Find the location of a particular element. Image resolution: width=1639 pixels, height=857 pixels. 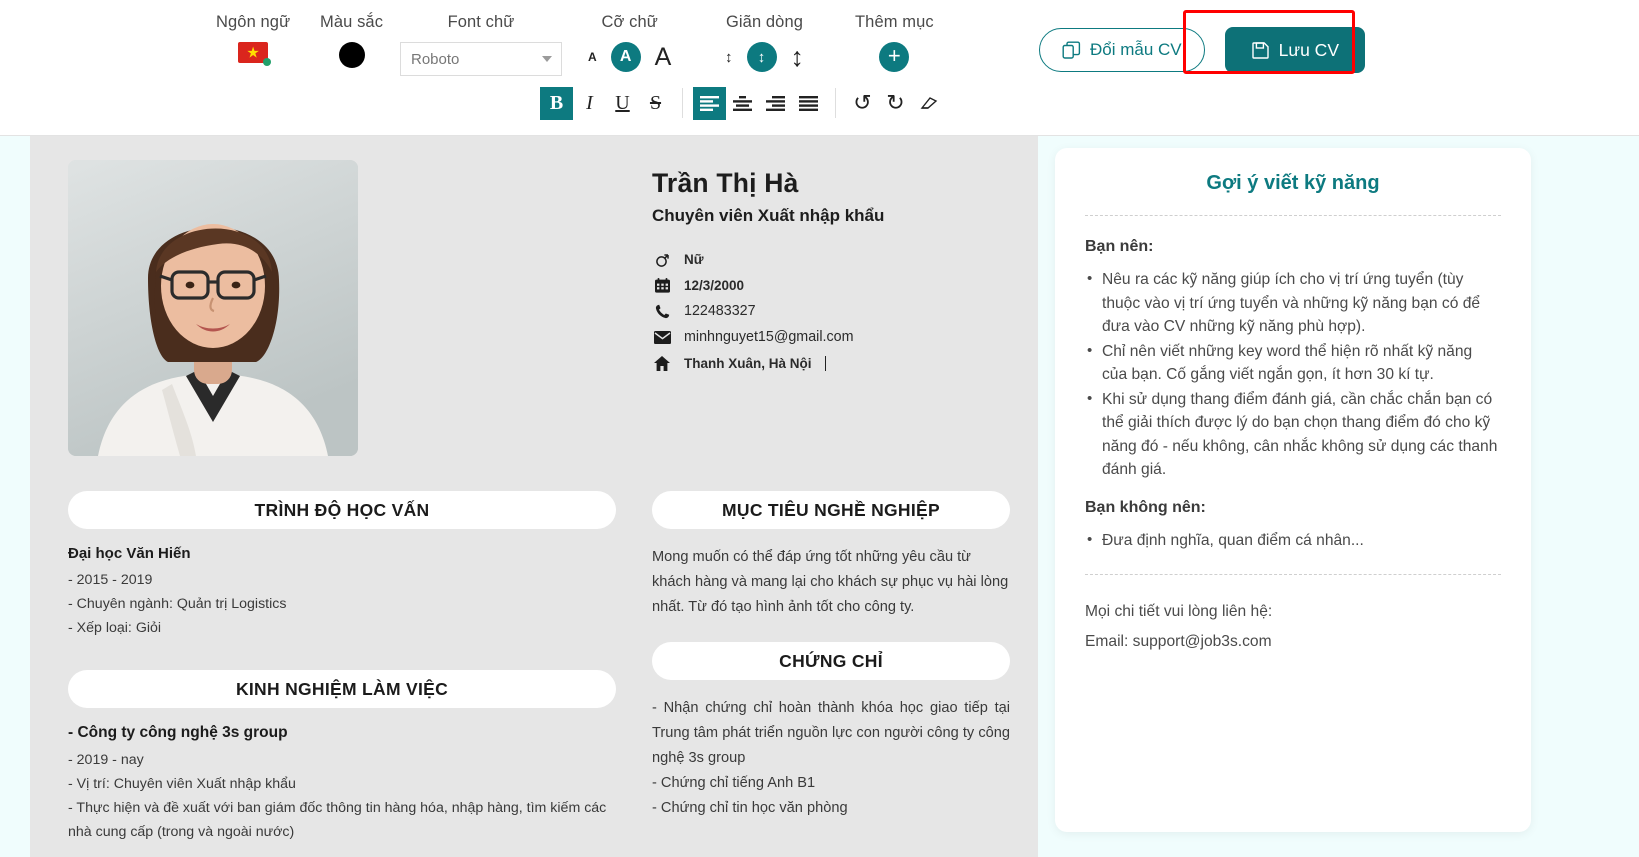

change-template-button: Đổi mẫu CV is located at coordinates (1122, 50).